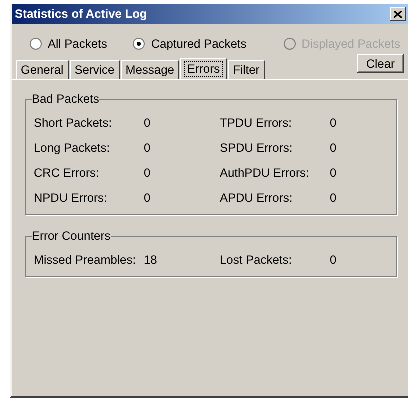 This screenshot has width=408, height=413. Describe the element at coordinates (265, 173) in the screenshot. I see `field-label: AuthPDU Errors:` at that location.